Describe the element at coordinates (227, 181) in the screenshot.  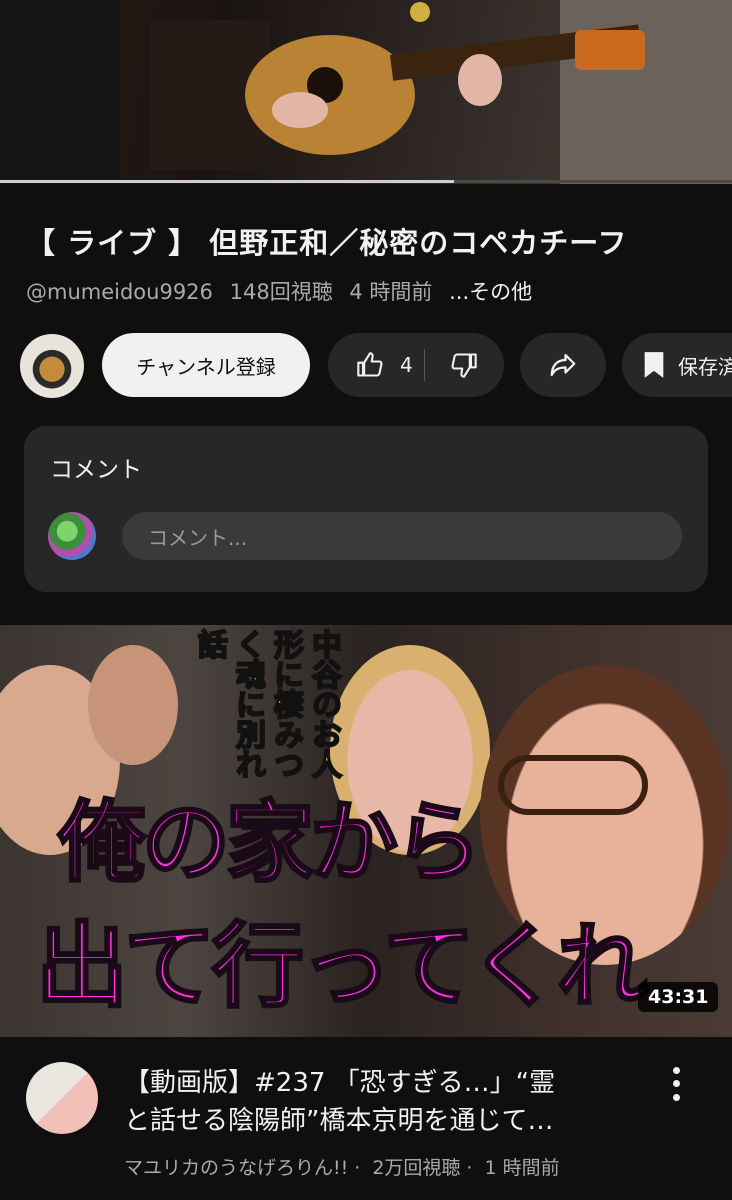
I see `progress-fill` at that location.